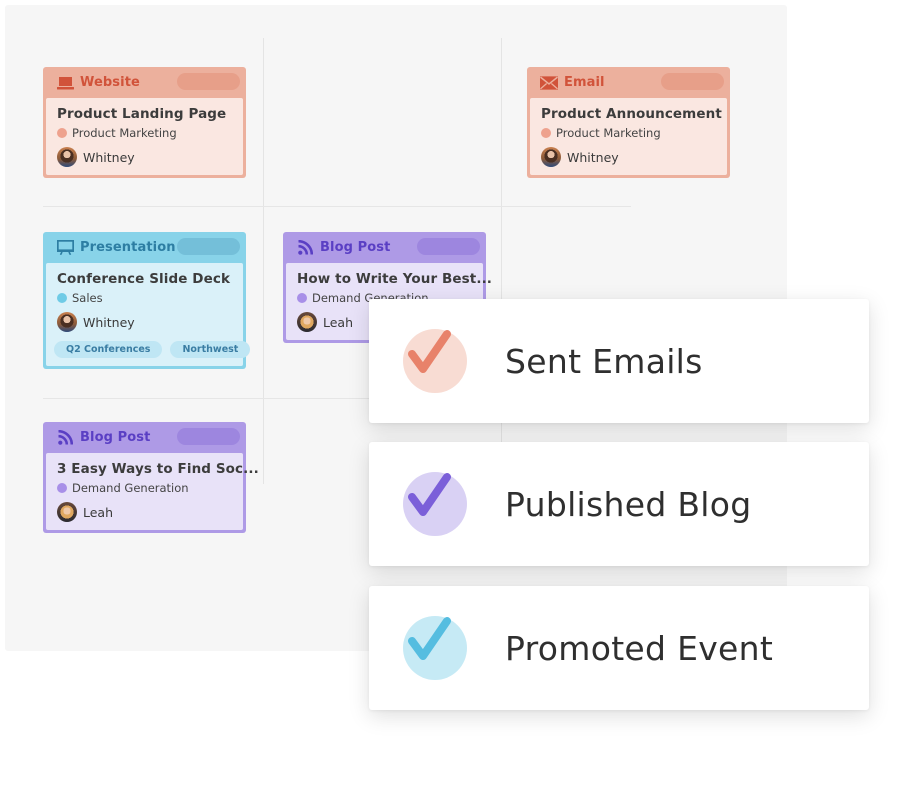 The image size is (916, 796). What do you see at coordinates (145, 279) in the screenshot?
I see `card-title: Conference Slide Deck` at bounding box center [145, 279].